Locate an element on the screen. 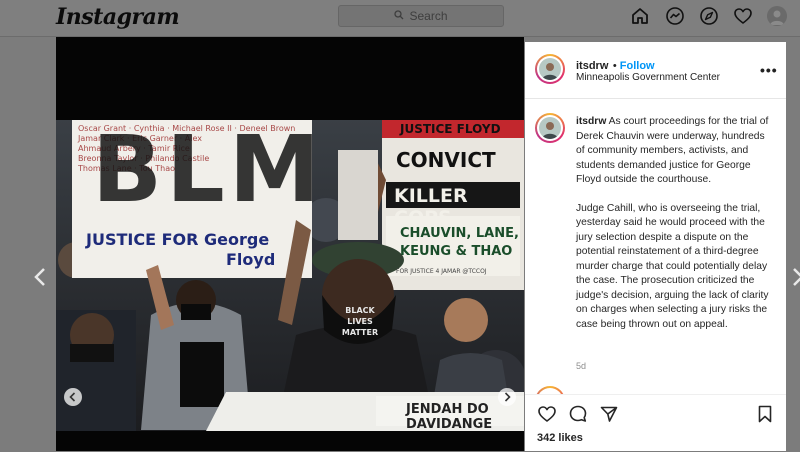 The width and height of the screenshot is (800, 452). instagram-logo: Instagram is located at coordinates (118, 17).